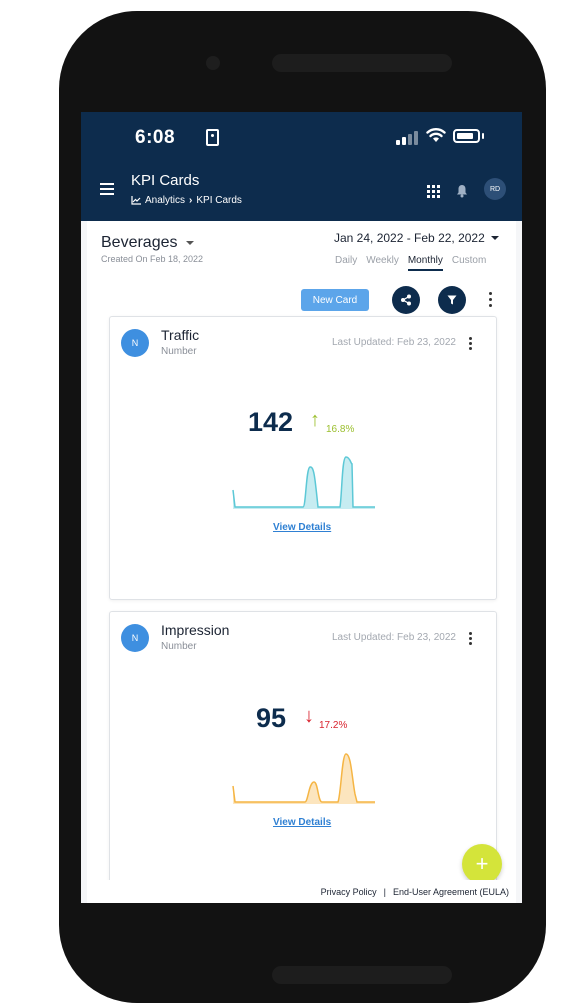 This screenshot has height=1006, width=582. What do you see at coordinates (483, 136) in the screenshot?
I see `battery-tip` at bounding box center [483, 136].